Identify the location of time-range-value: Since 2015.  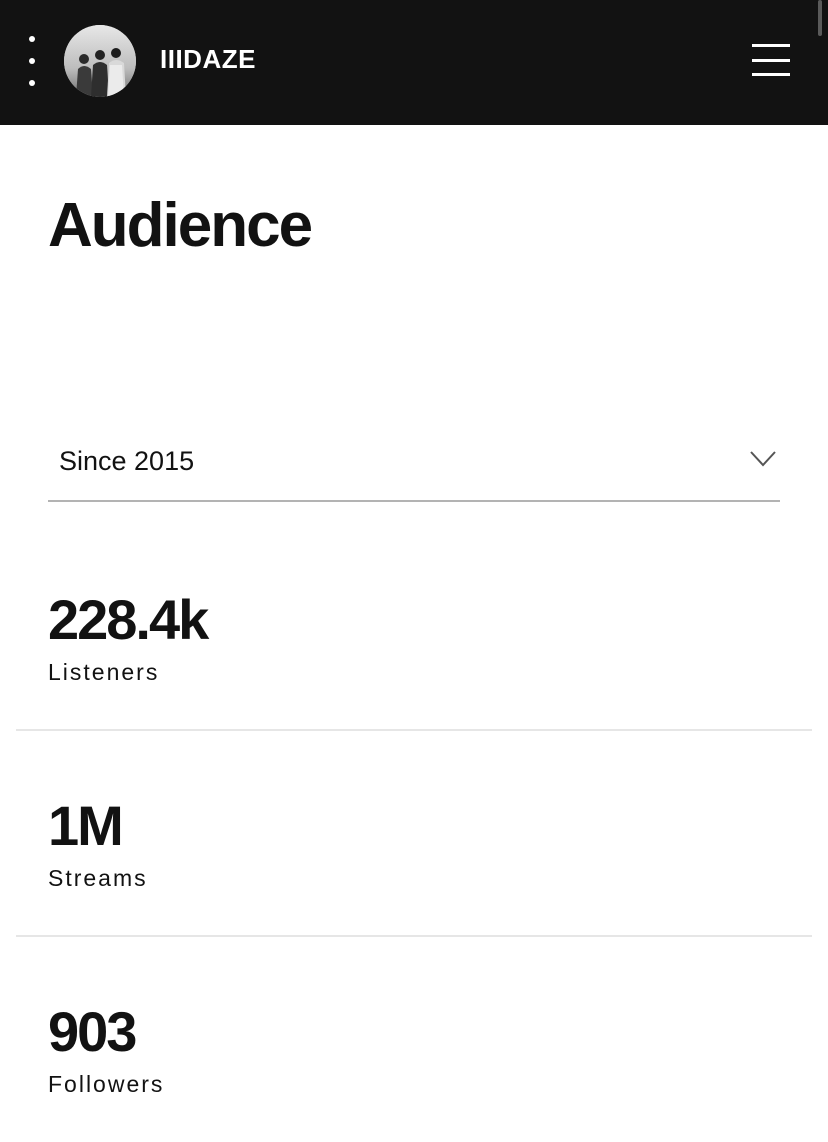
(127, 461).